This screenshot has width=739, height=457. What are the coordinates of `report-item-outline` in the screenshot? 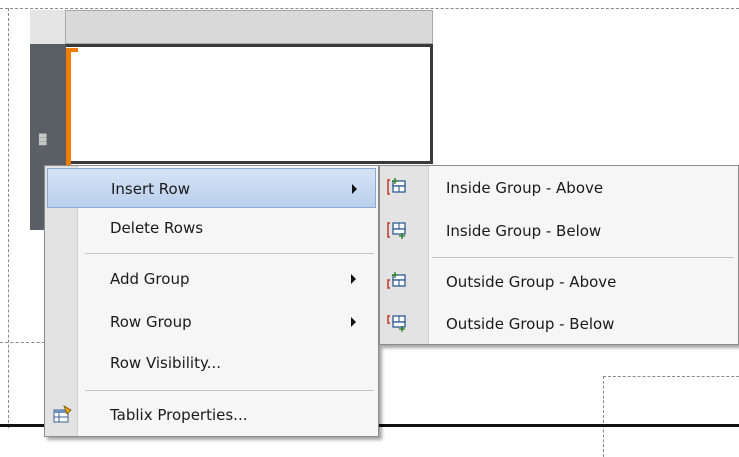 It's located at (671, 416).